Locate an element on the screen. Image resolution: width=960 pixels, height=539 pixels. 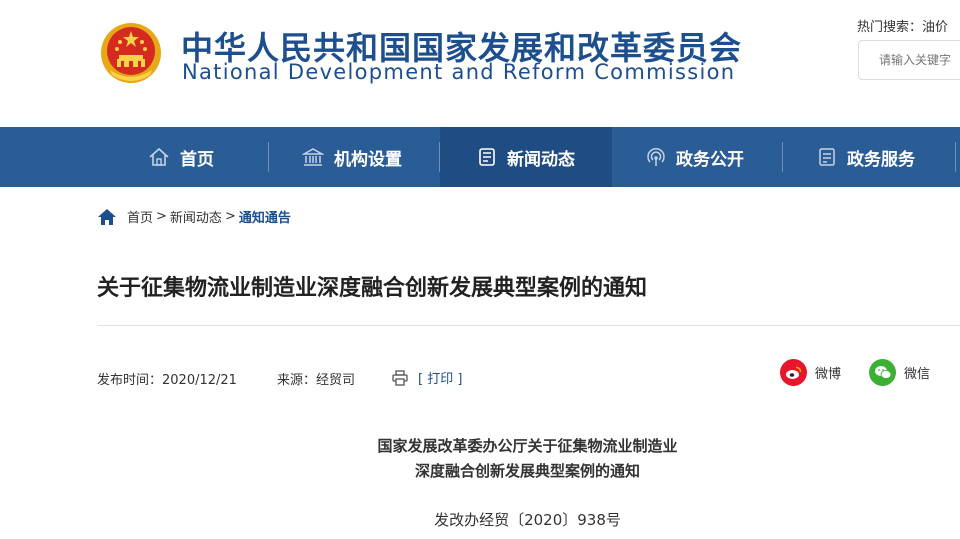
nav-item-news: 新闻动态 is located at coordinates (526, 157).